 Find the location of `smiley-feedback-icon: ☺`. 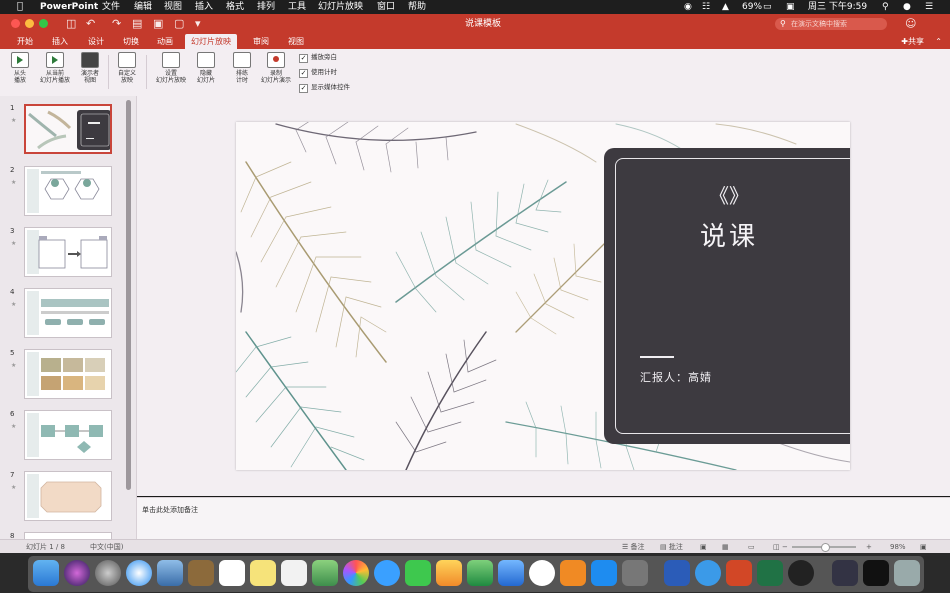

smiley-feedback-icon: ☺ is located at coordinates (910, 24).